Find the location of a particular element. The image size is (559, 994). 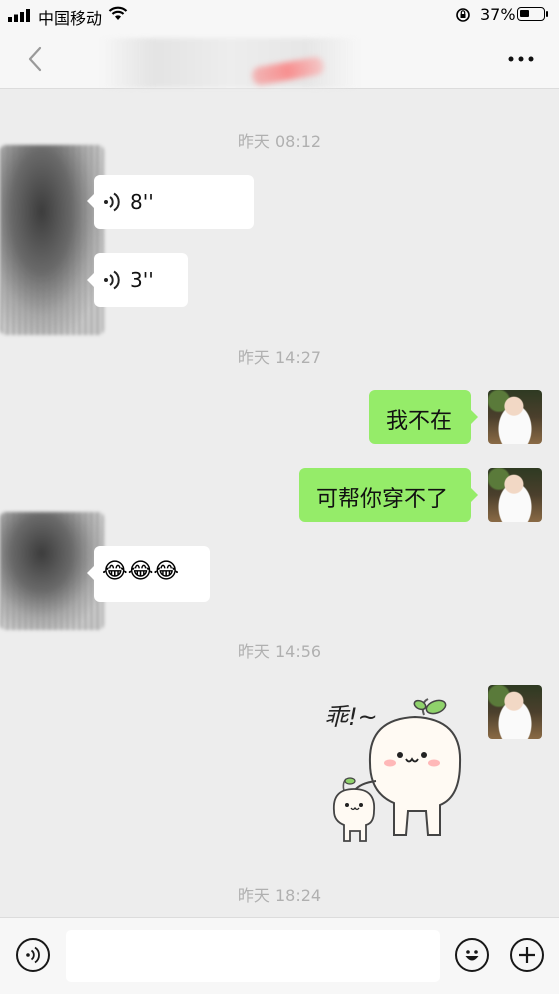

outgoing-message: 我不在 is located at coordinates (420, 417).